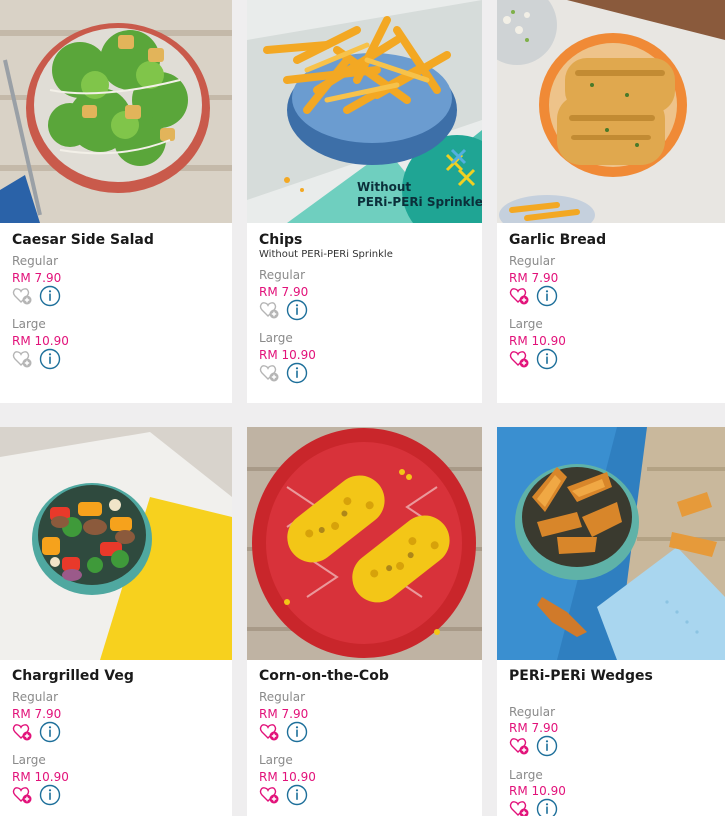 The width and height of the screenshot is (725, 816). What do you see at coordinates (83, 240) in the screenshot?
I see `item-name: Caesar Side Salad` at bounding box center [83, 240].